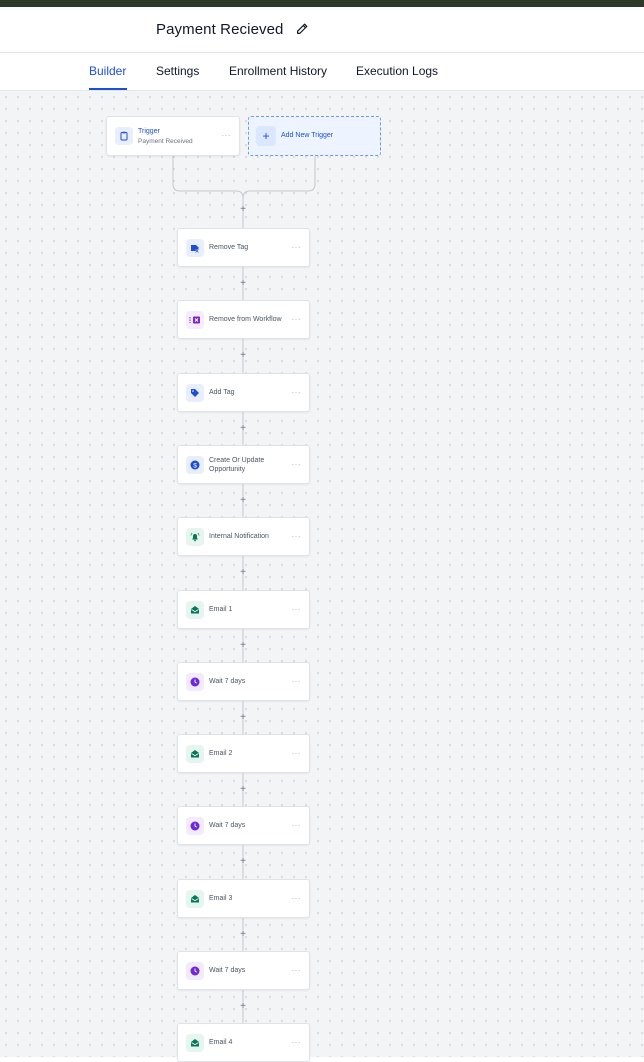 This screenshot has height=1062, width=644. I want to click on tab-enrollment-history: Enrollment History, so click(278, 71).